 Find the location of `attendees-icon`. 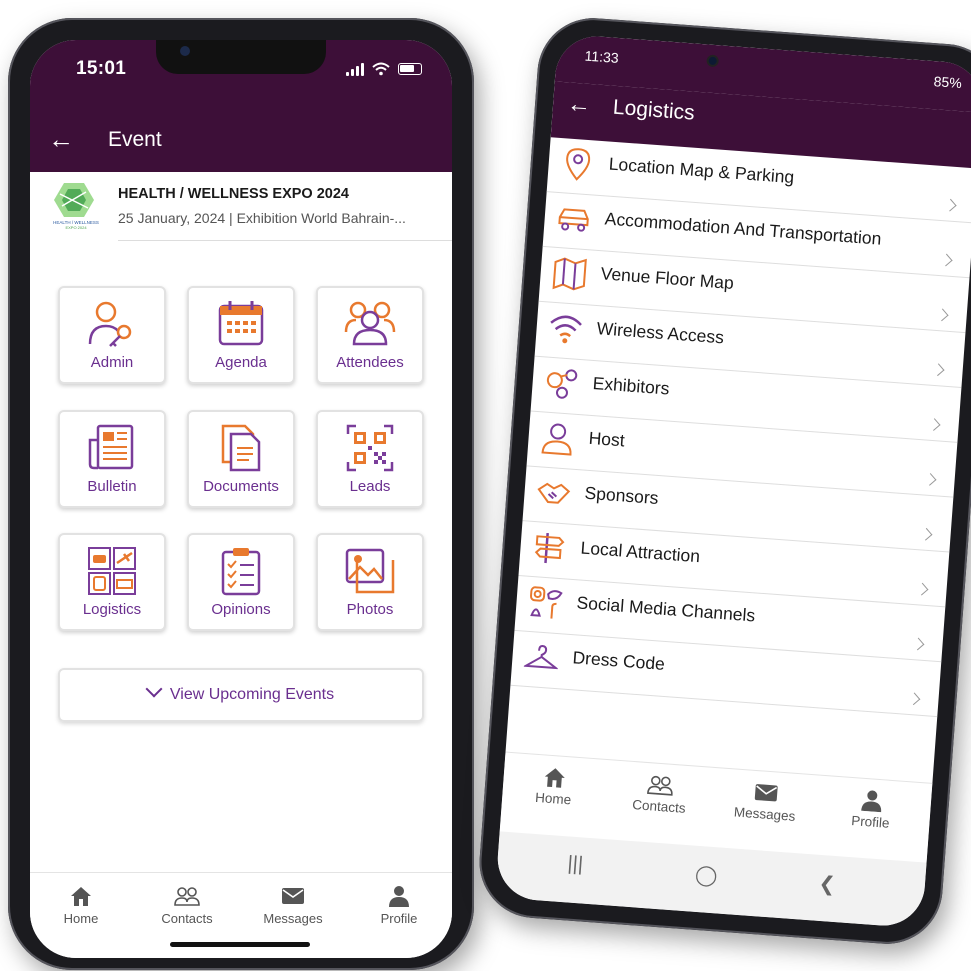

attendees-icon is located at coordinates (370, 323).